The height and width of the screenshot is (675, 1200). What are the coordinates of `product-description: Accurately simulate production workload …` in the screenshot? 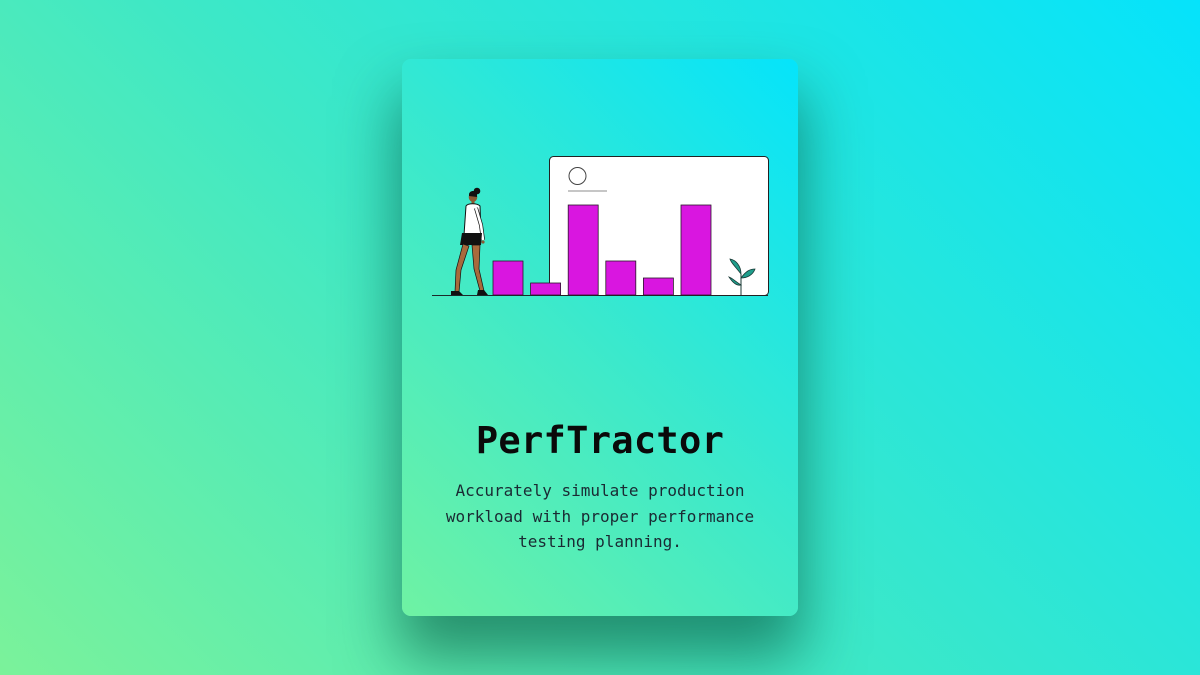 It's located at (600, 516).